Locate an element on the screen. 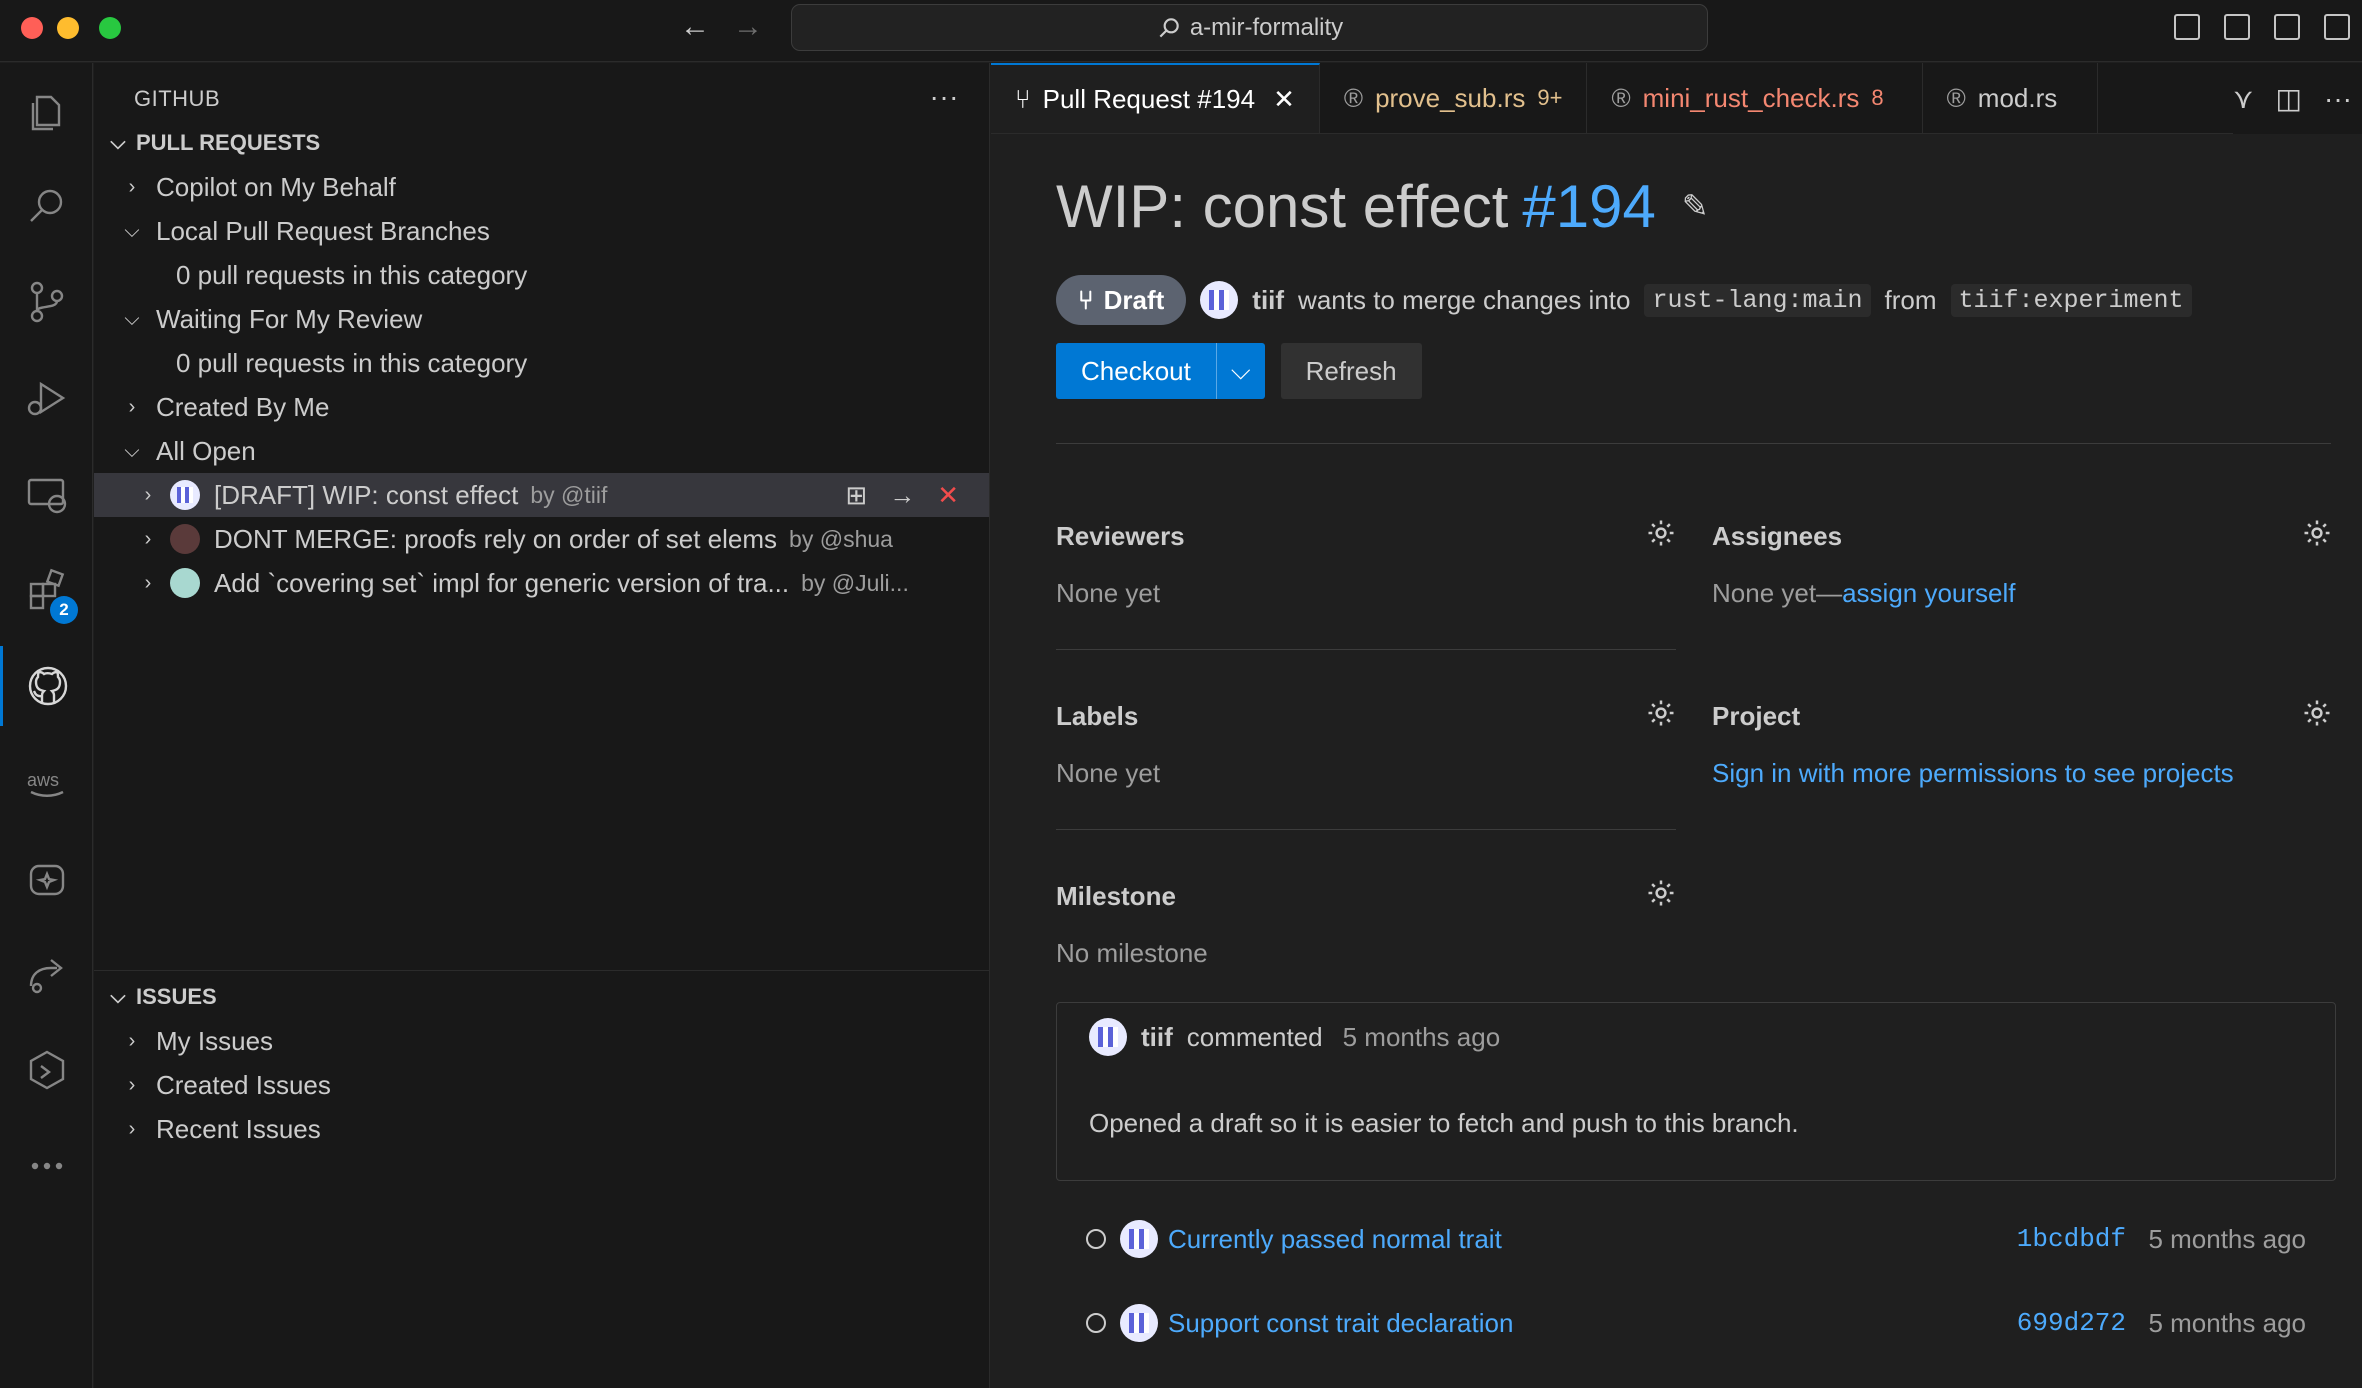 The height and width of the screenshot is (1388, 2362). issue-category-label: Created Issues is located at coordinates (243, 1084).